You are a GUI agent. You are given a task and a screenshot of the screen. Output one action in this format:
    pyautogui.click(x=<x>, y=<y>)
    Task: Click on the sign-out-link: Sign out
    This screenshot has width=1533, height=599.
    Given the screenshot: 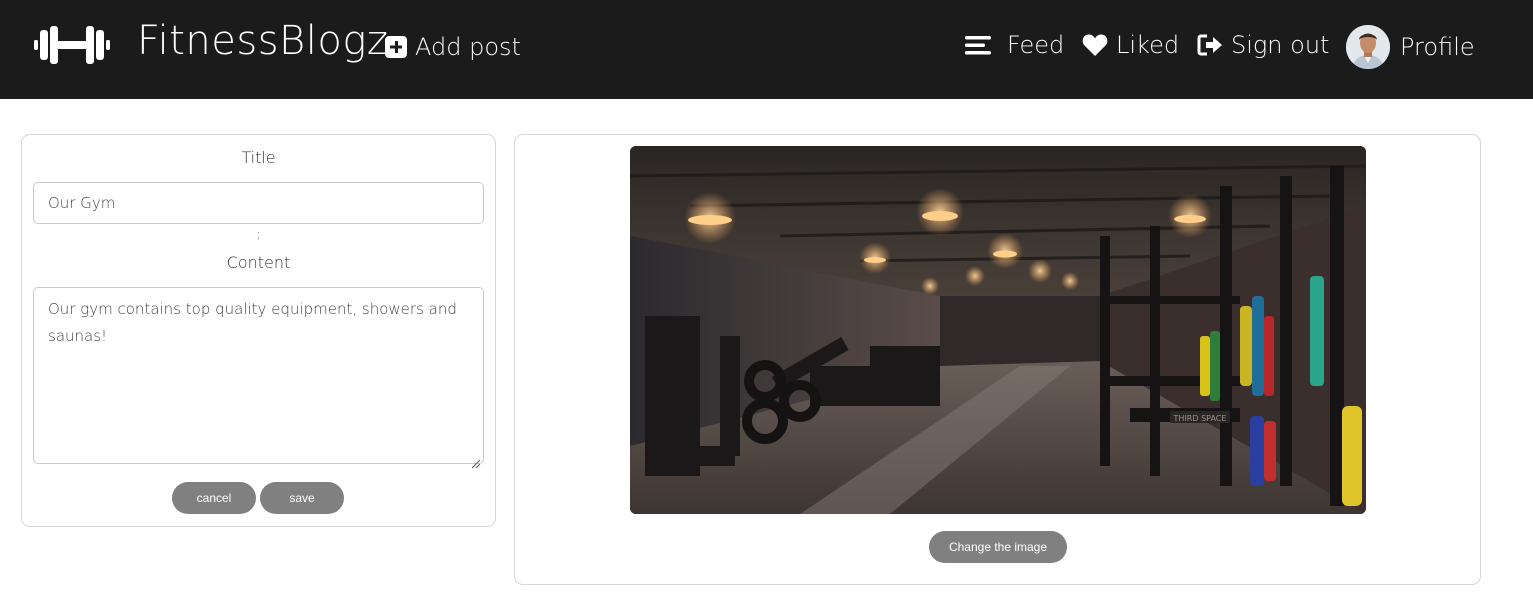 What is the action you would take?
    pyautogui.click(x=1263, y=45)
    